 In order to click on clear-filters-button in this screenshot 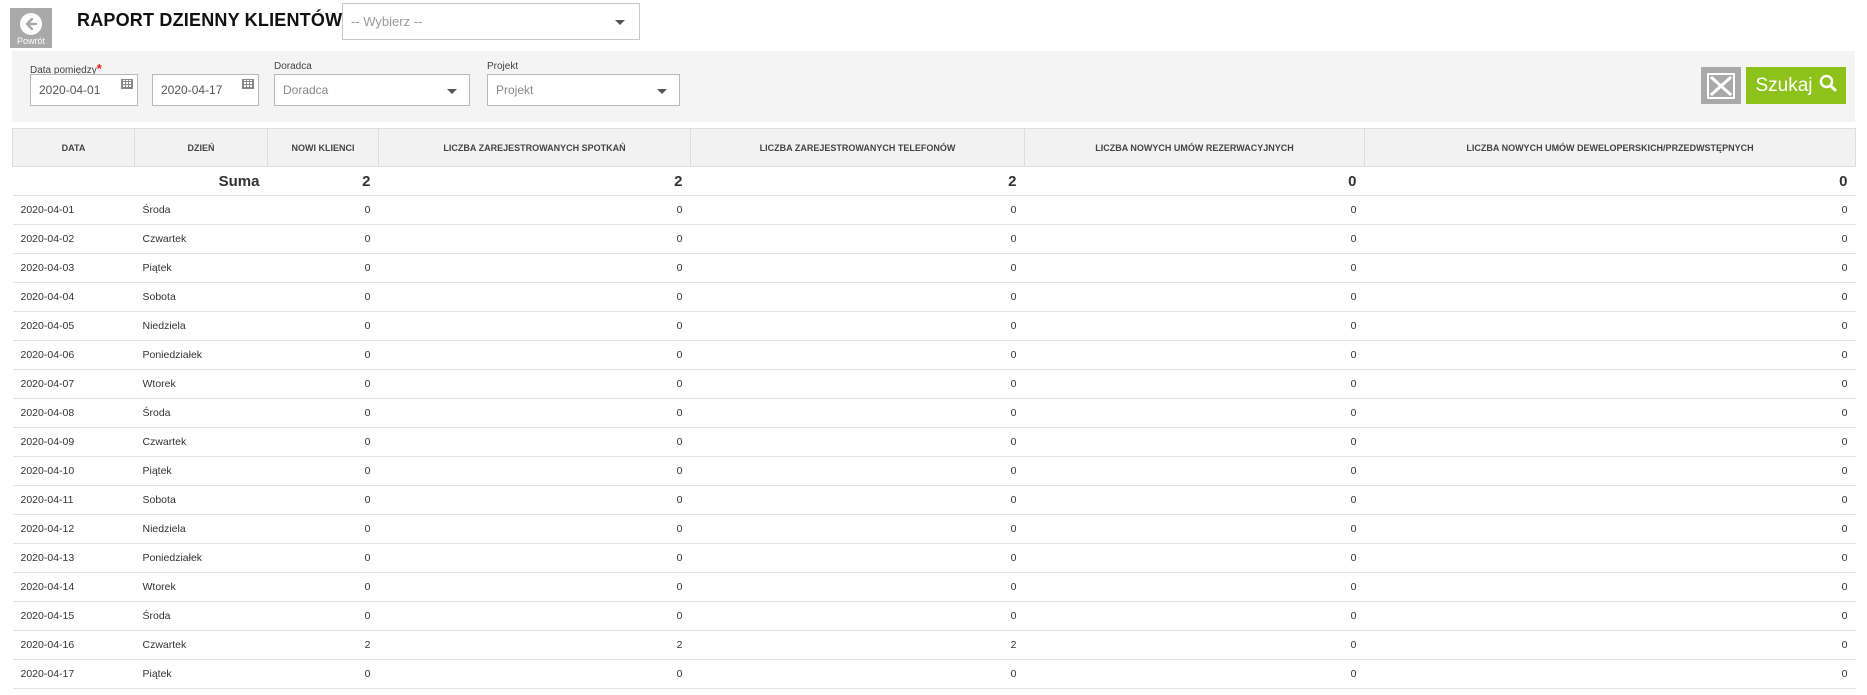, I will do `click(1721, 85)`.